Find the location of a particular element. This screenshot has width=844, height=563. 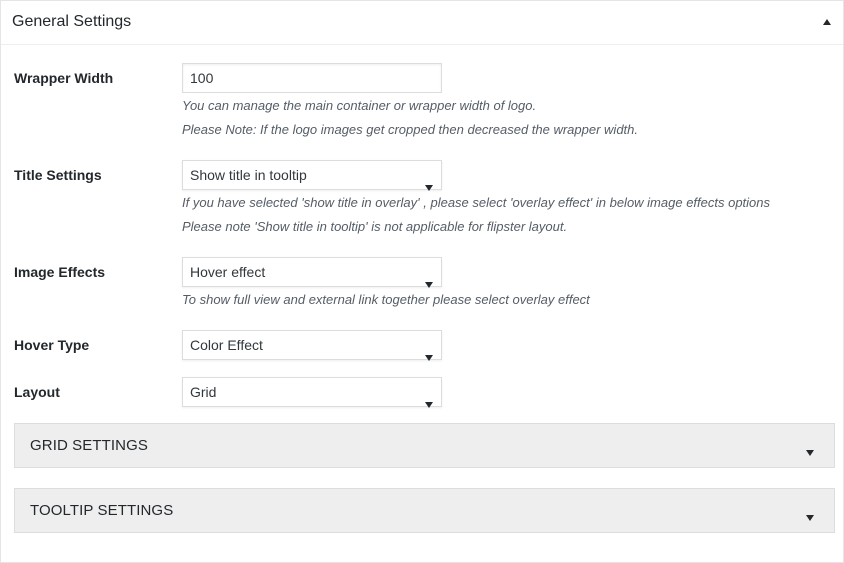

layout-label: Layout is located at coordinates (37, 392).